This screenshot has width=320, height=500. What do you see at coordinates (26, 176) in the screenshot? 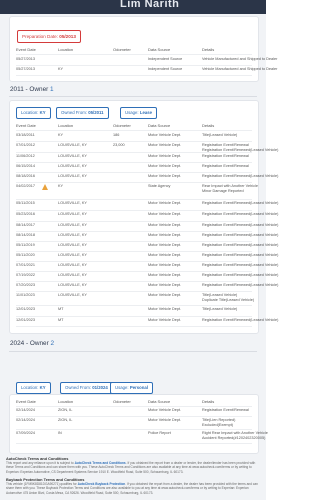
I see `table-cell: 08/18/2016` at bounding box center [26, 176].